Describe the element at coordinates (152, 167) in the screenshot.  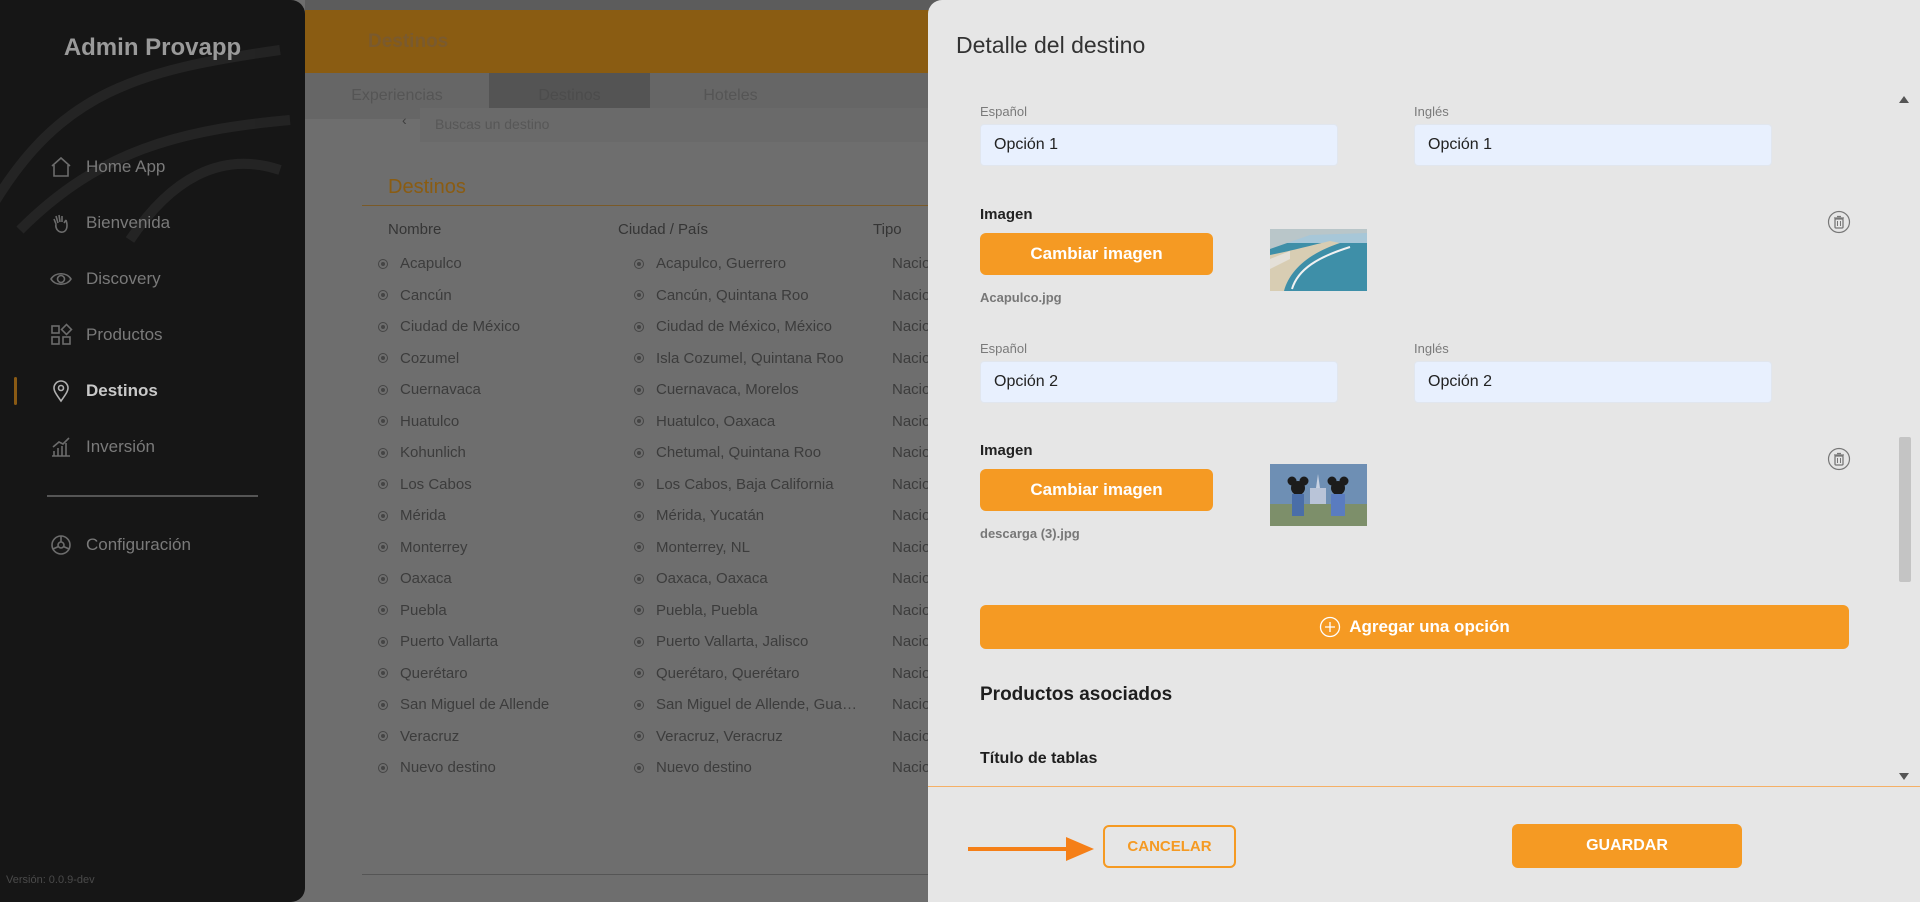
I see `sidebar-item-home-app: Home App` at that location.